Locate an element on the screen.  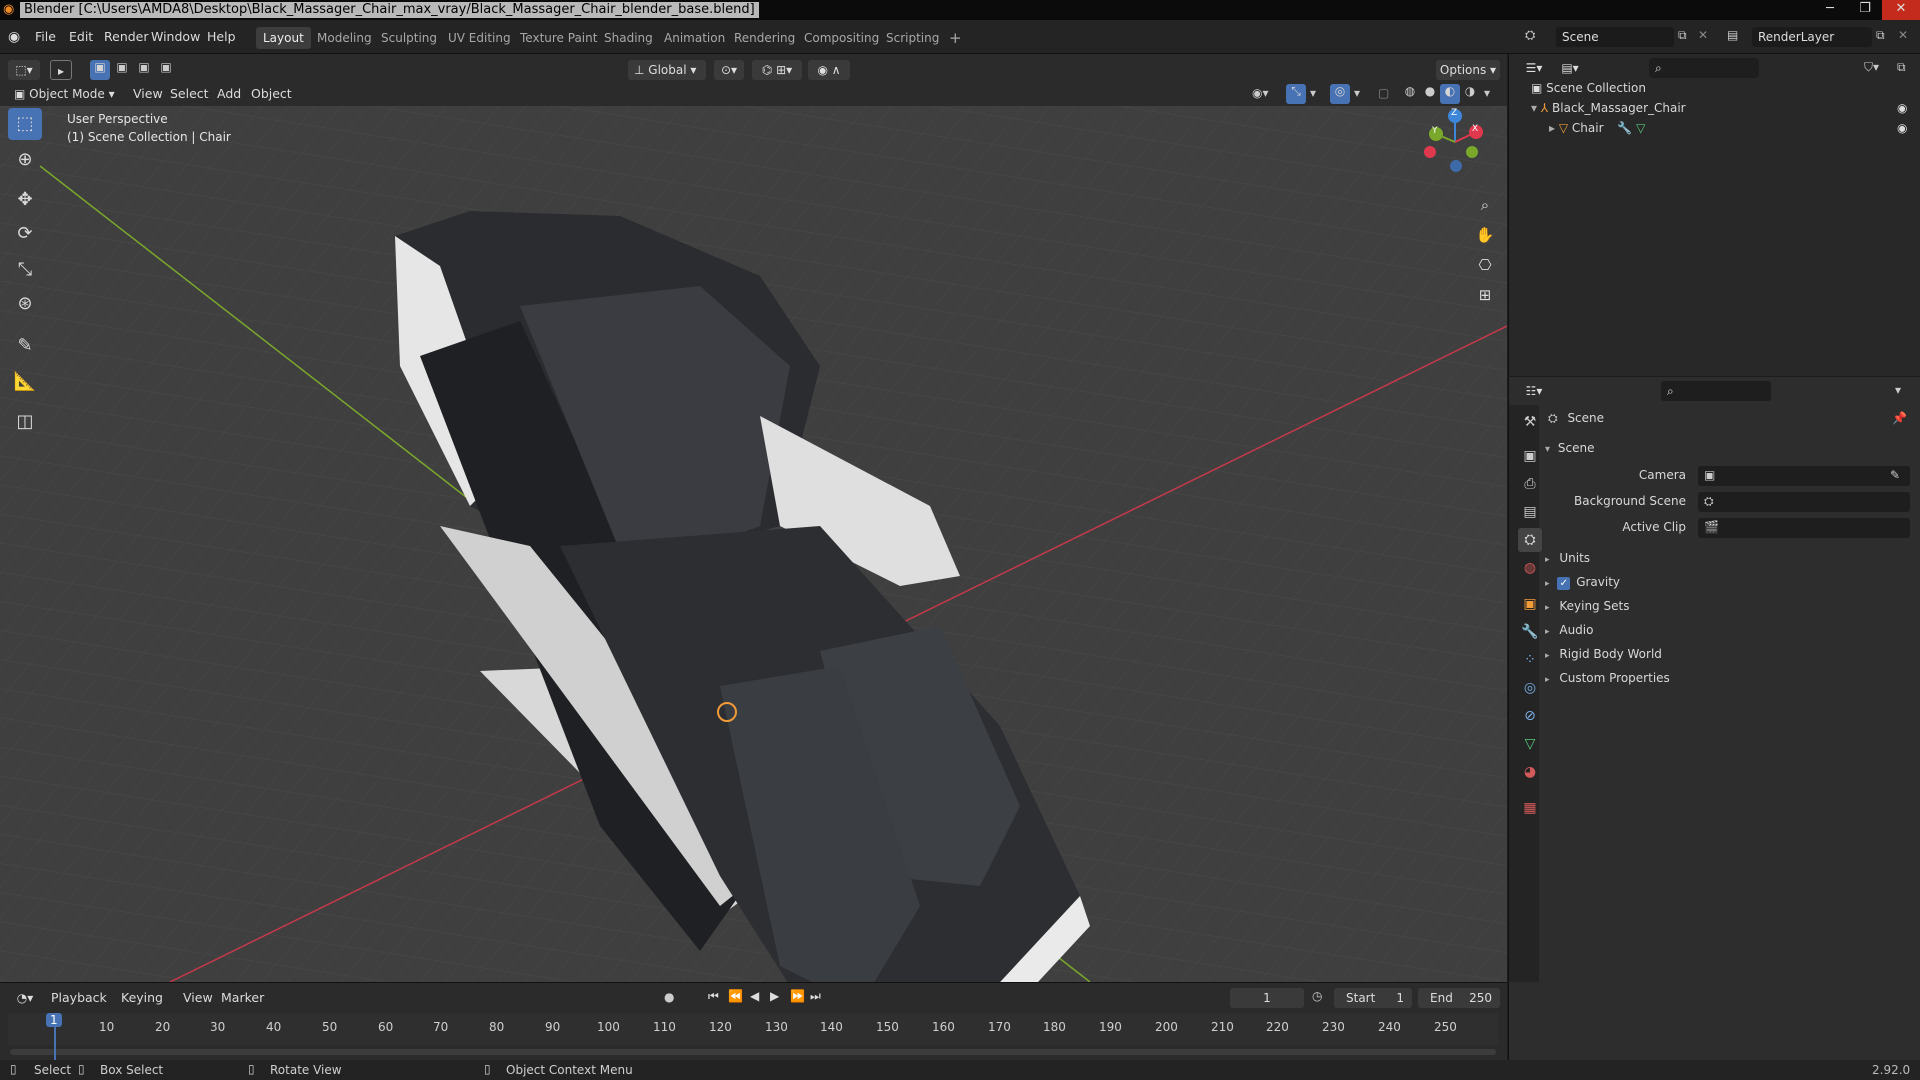
rotate-tool-icon: ⟳ is located at coordinates (25, 234).